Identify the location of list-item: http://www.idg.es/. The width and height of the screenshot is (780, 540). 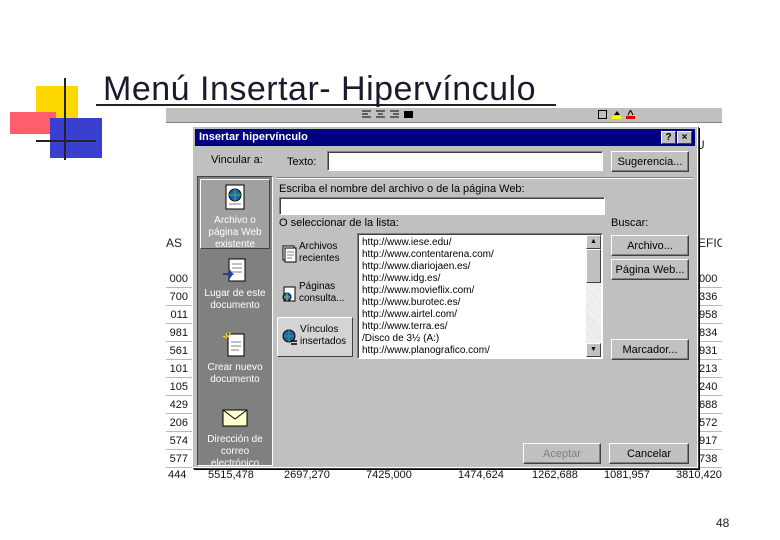
(401, 278).